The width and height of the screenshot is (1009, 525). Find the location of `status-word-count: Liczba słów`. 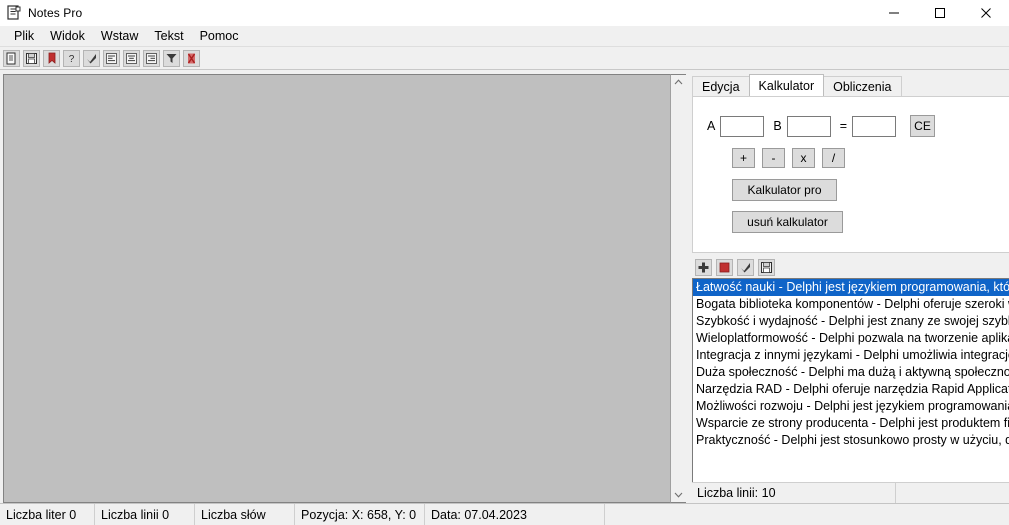

status-word-count: Liczba słów is located at coordinates (245, 514).